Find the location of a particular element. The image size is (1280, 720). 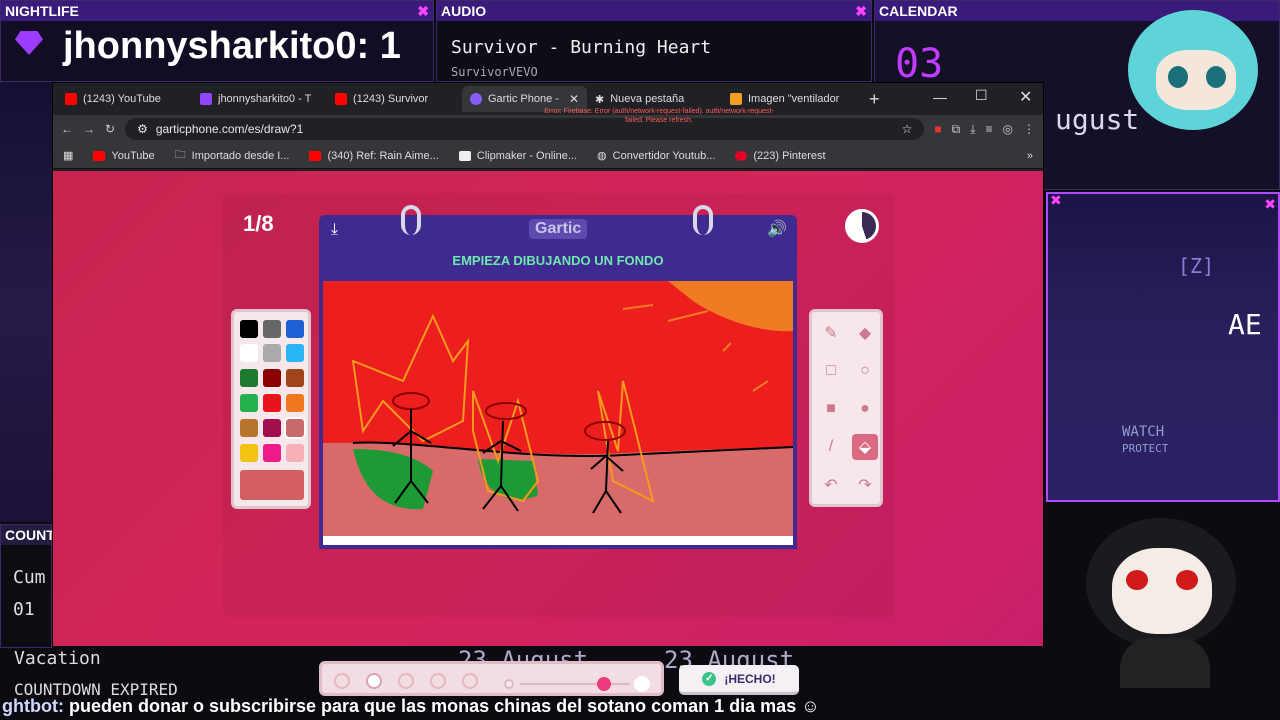

bookmark-youtube: YouTube is located at coordinates (124, 156).